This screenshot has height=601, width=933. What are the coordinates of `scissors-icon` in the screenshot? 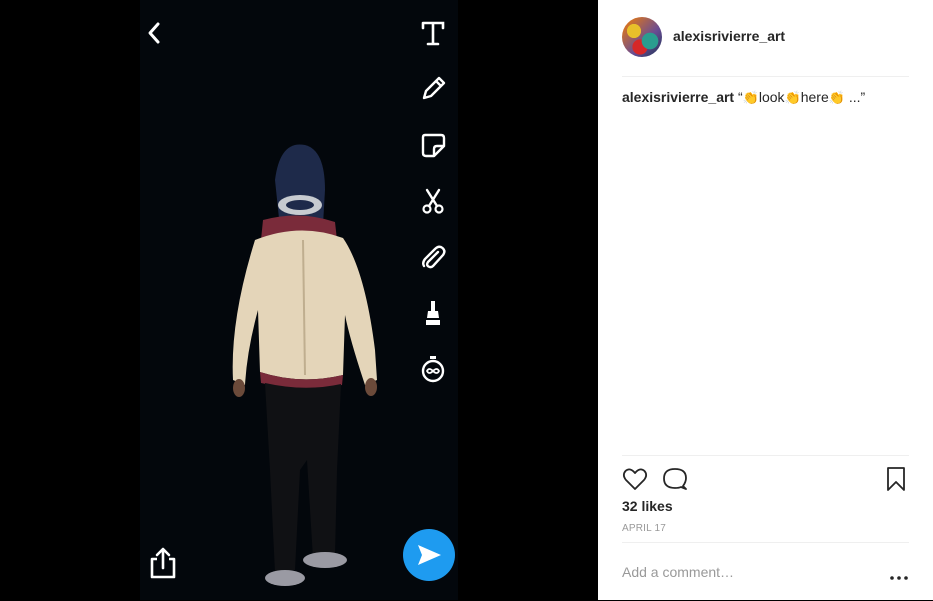 It's located at (433, 201).